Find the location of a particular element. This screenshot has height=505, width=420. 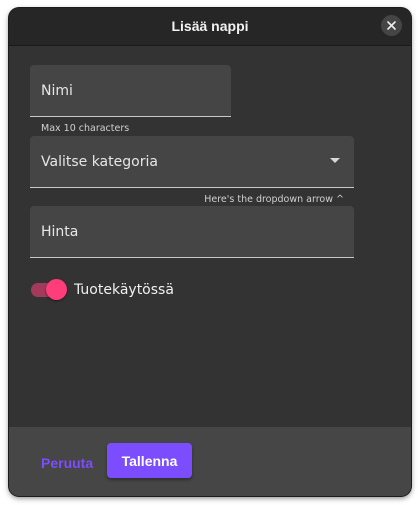

save-button: Tallenna is located at coordinates (149, 460).